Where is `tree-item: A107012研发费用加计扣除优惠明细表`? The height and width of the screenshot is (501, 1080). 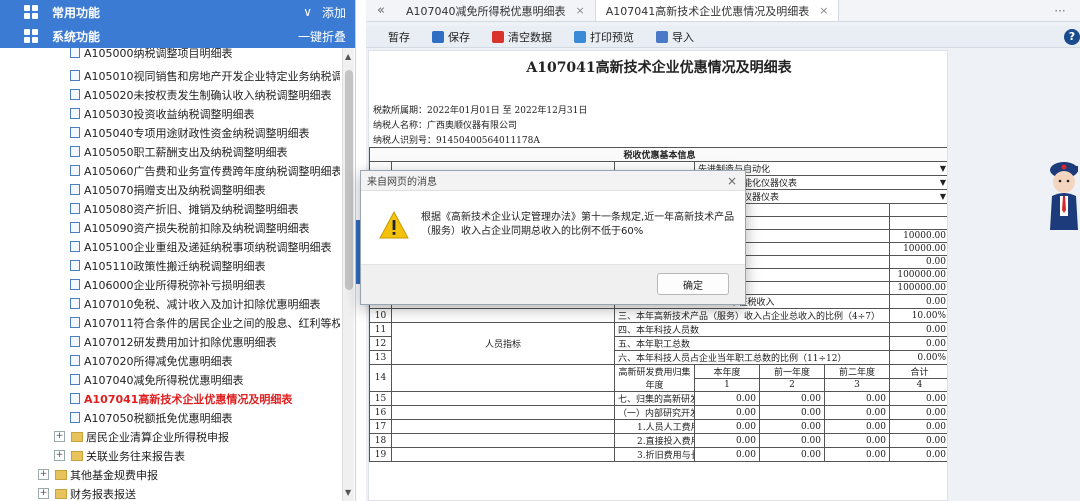 tree-item: A107012研发费用加计扣除优惠明细表 is located at coordinates (173, 341).